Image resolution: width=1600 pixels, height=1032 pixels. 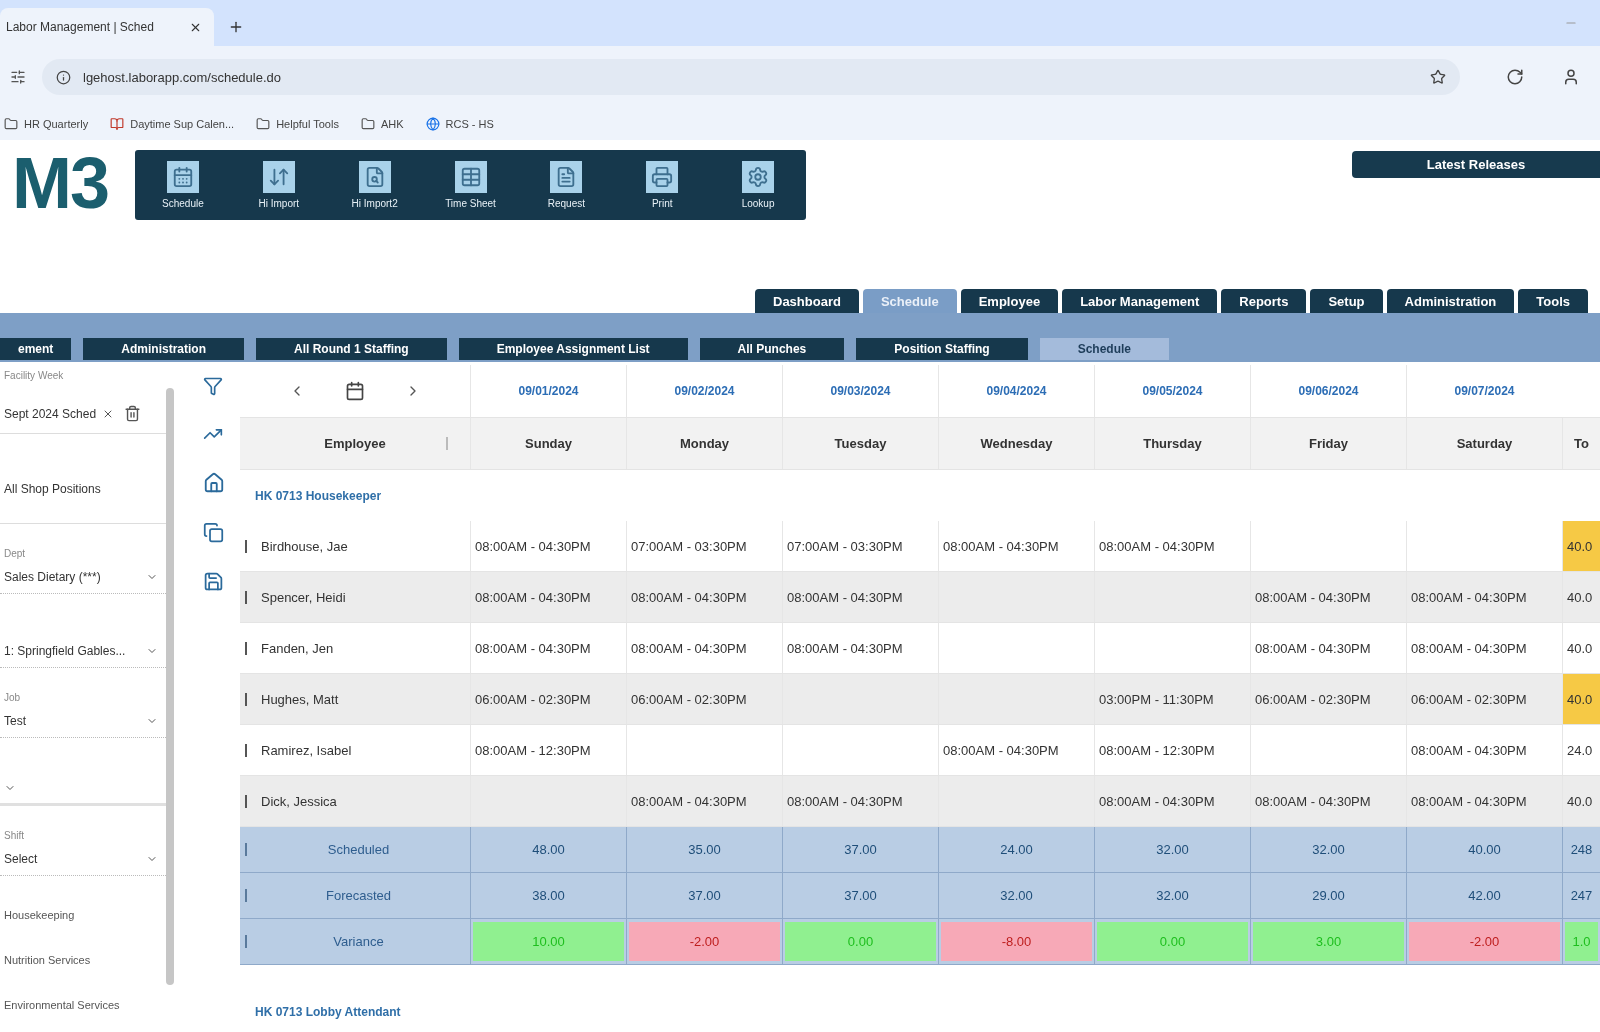 I want to click on toolbar-button: Hi Import, so click(x=278, y=185).